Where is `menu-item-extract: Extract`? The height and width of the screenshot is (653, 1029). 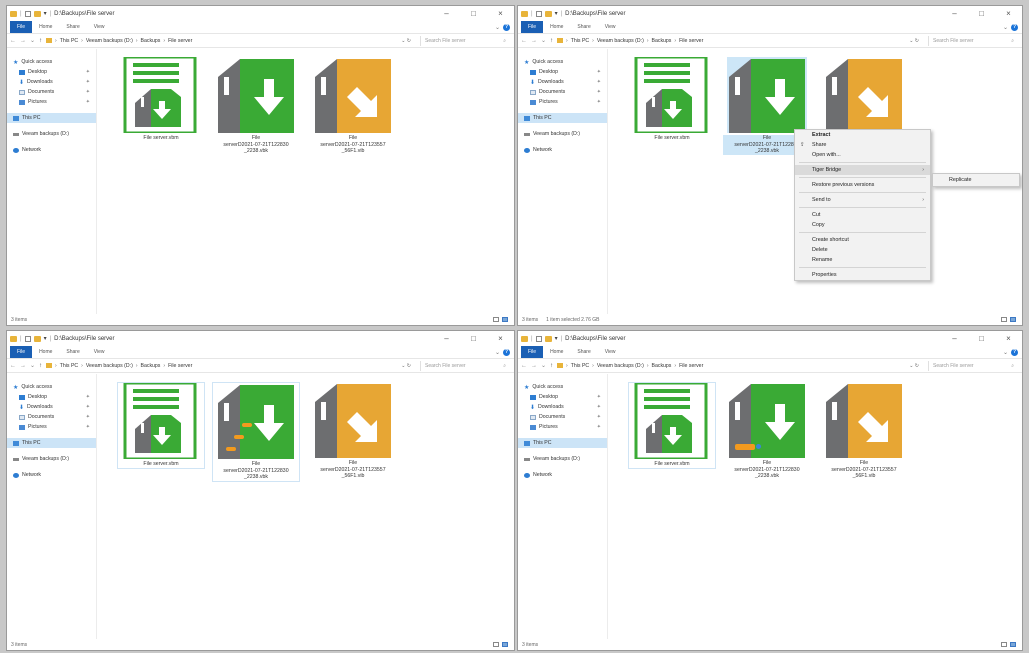 menu-item-extract: Extract is located at coordinates (862, 135).